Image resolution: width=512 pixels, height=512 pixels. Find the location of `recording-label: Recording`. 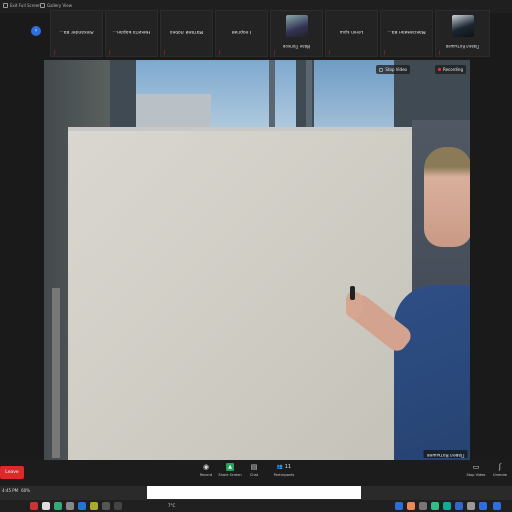

recording-label: Recording is located at coordinates (452, 69).